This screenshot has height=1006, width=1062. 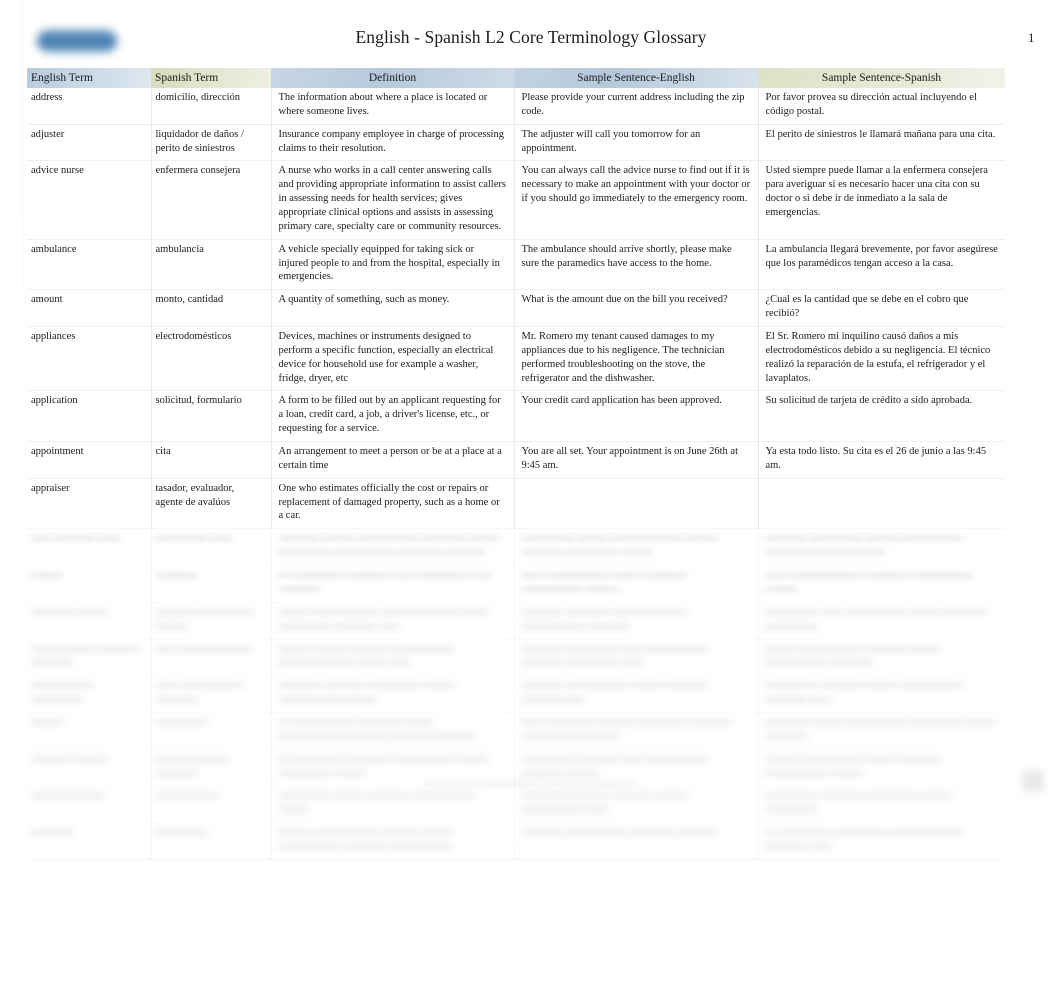 What do you see at coordinates (881, 547) in the screenshot?
I see `cell-sample-spanish: ———— ————— ——— —————— ———— ————— ——` at bounding box center [881, 547].